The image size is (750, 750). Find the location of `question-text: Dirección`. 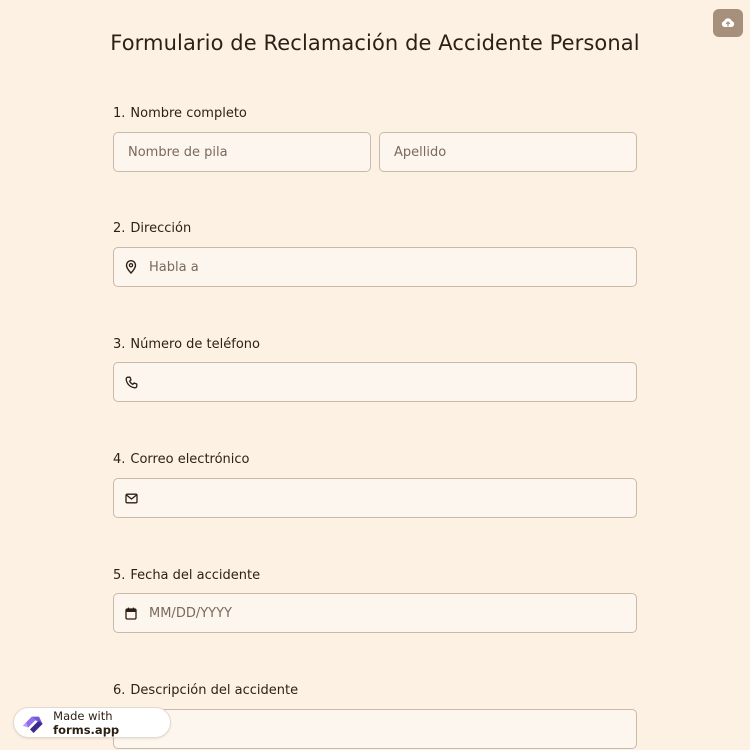

question-text: Dirección is located at coordinates (161, 228).